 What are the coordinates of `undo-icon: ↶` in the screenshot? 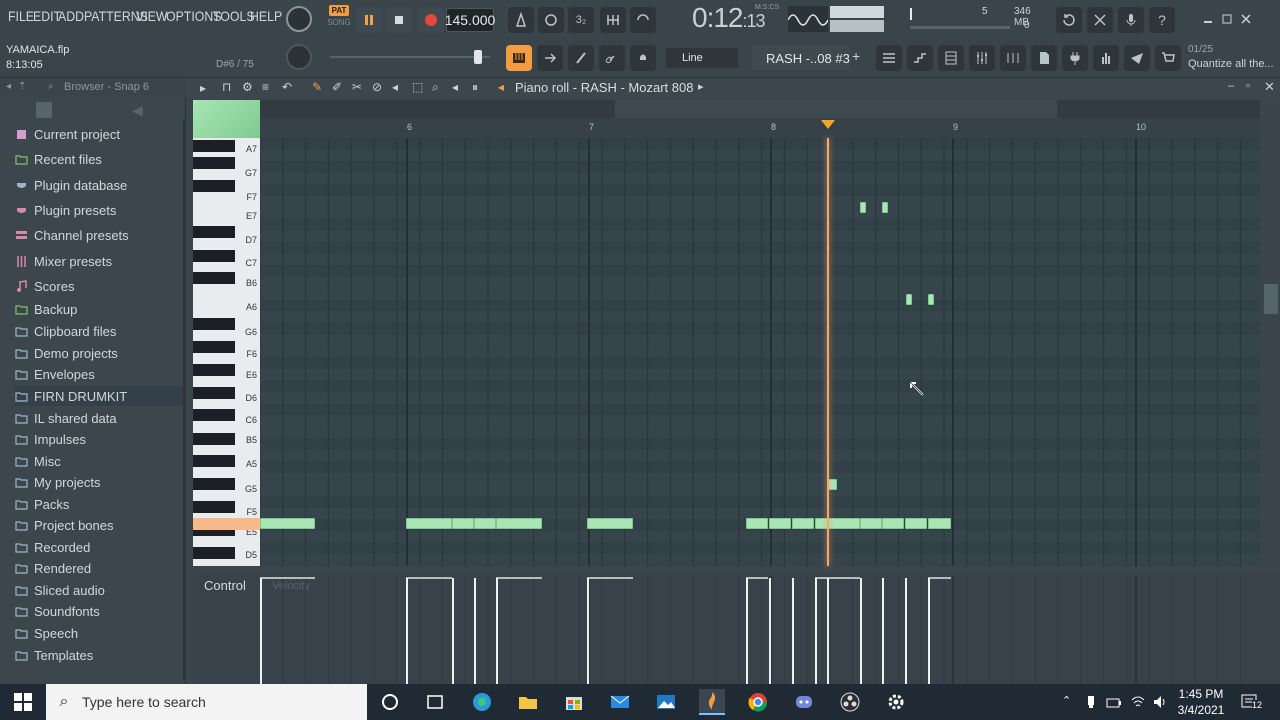 It's located at (287, 87).